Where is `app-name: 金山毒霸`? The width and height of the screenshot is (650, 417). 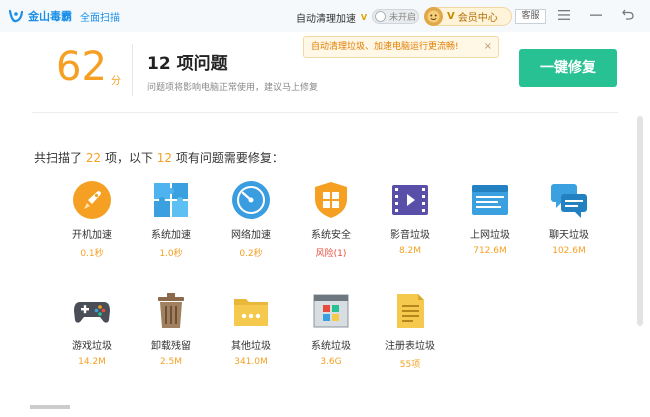
app-name: 金山毒霸 is located at coordinates (50, 16).